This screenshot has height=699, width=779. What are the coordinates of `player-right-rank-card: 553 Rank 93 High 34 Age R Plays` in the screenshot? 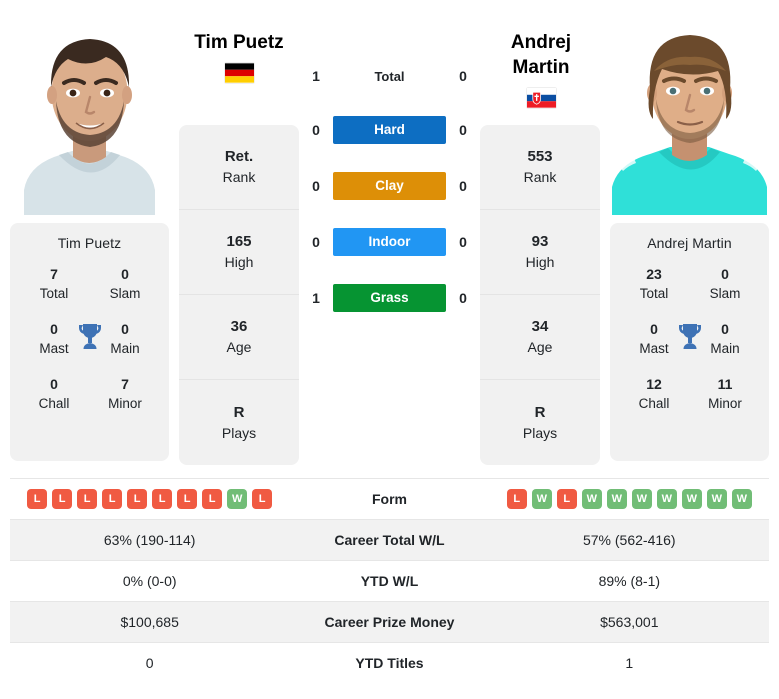 It's located at (540, 295).